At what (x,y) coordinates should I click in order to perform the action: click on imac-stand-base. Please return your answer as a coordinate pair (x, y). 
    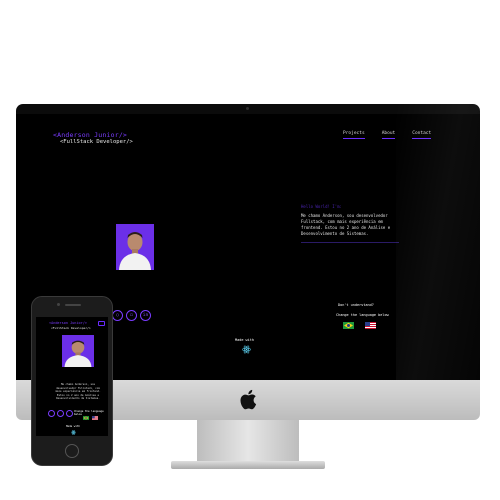
    Looking at the image, I should click on (248, 465).